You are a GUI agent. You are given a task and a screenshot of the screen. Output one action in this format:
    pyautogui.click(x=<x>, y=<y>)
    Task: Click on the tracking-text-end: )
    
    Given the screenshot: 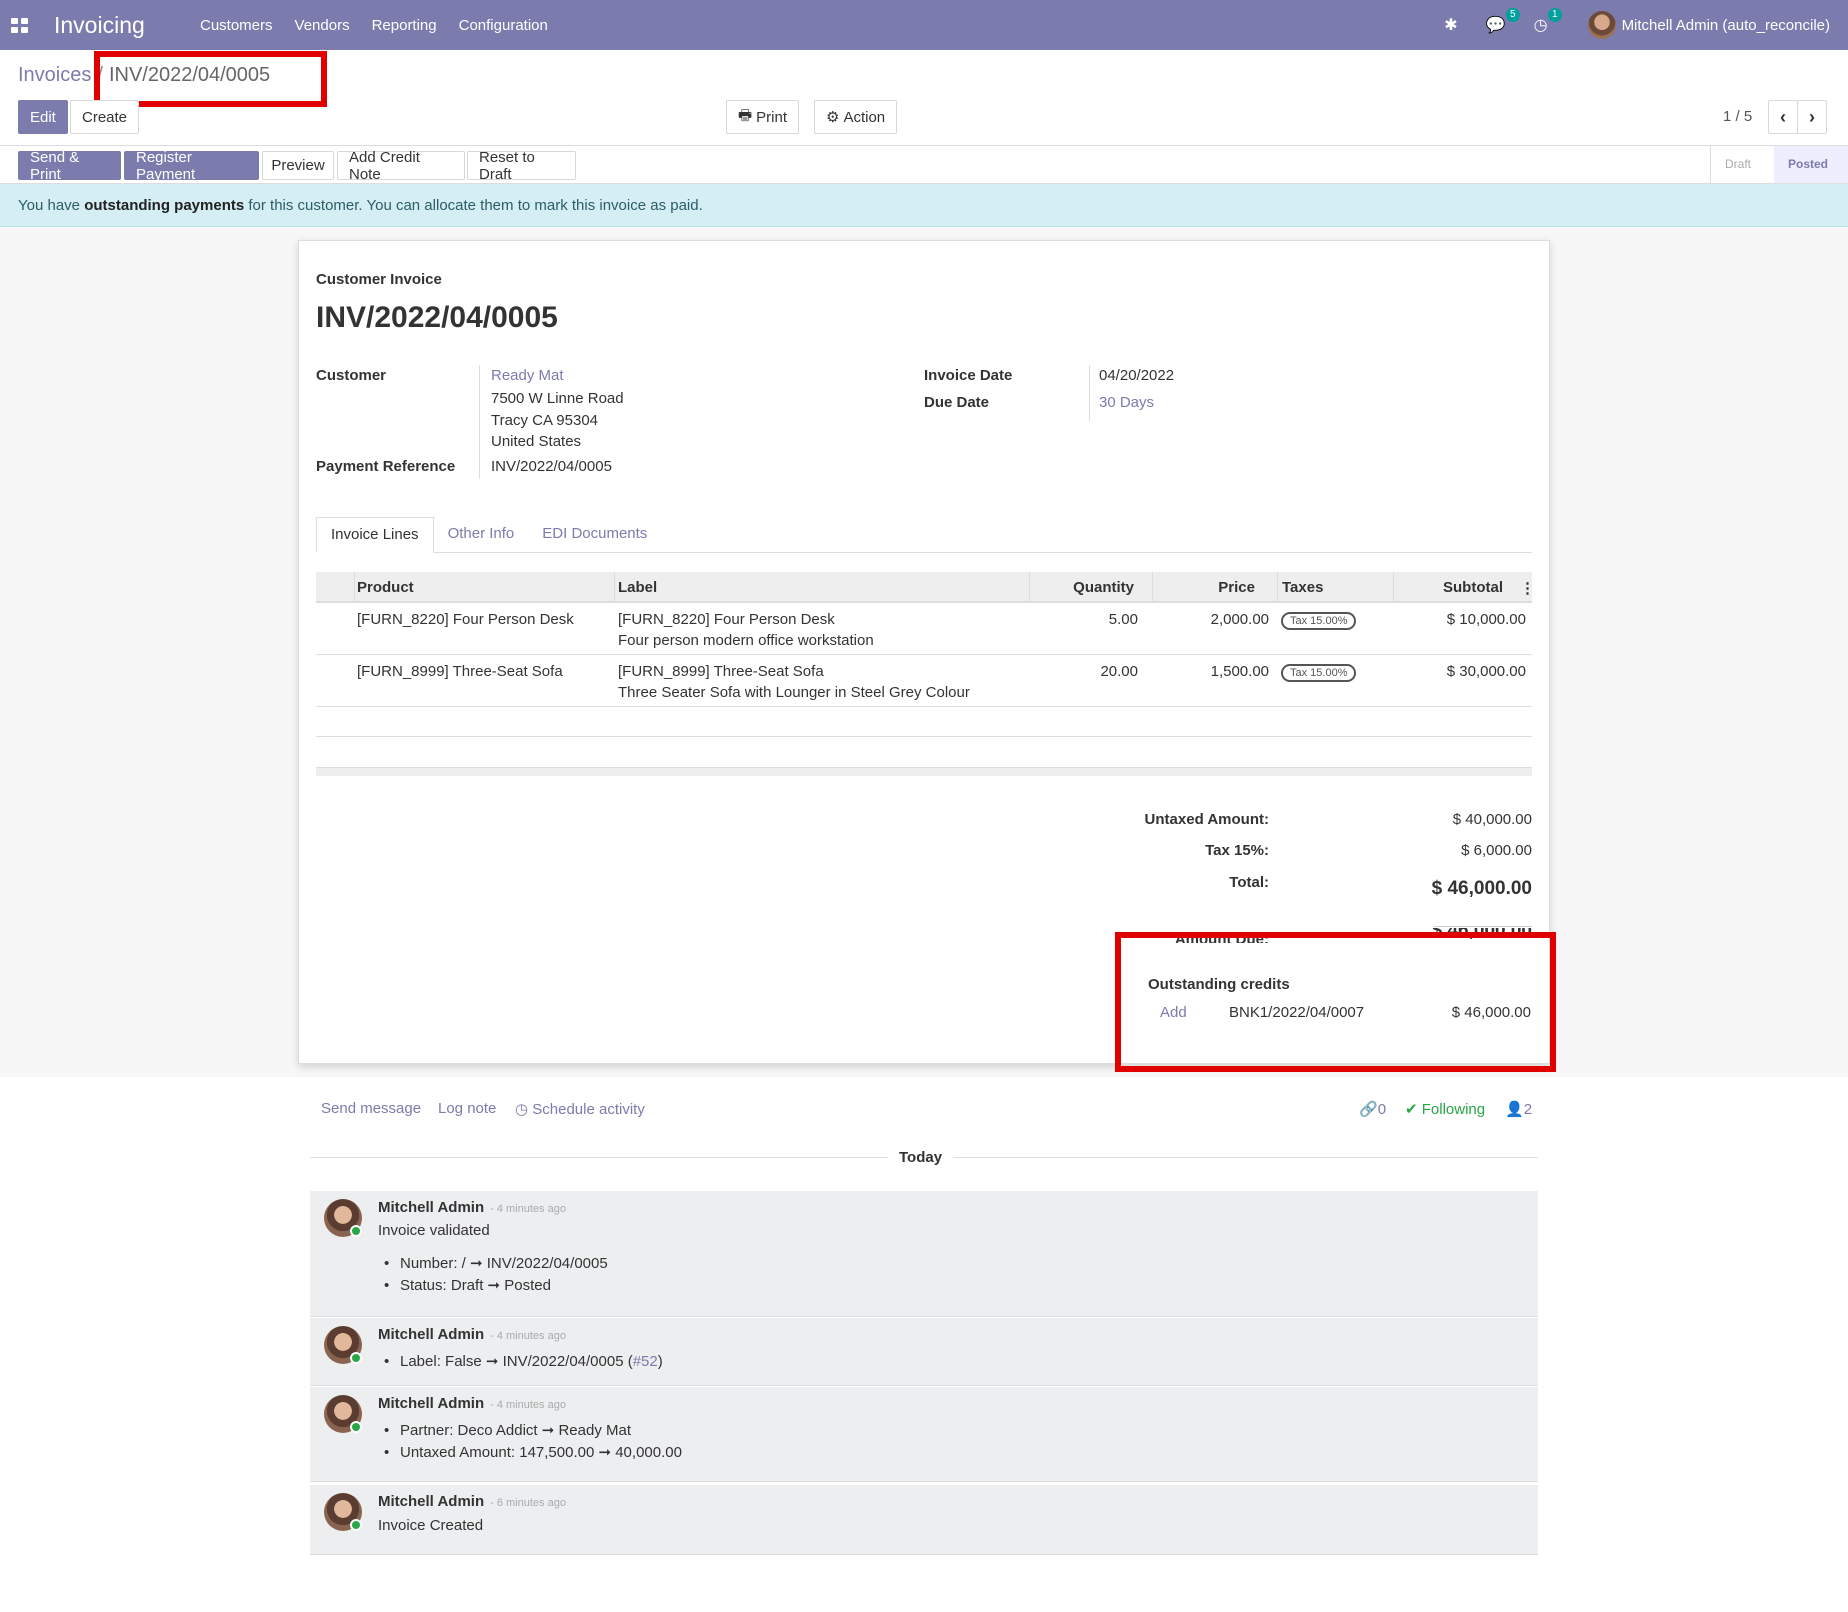 What is the action you would take?
    pyautogui.click(x=660, y=1361)
    